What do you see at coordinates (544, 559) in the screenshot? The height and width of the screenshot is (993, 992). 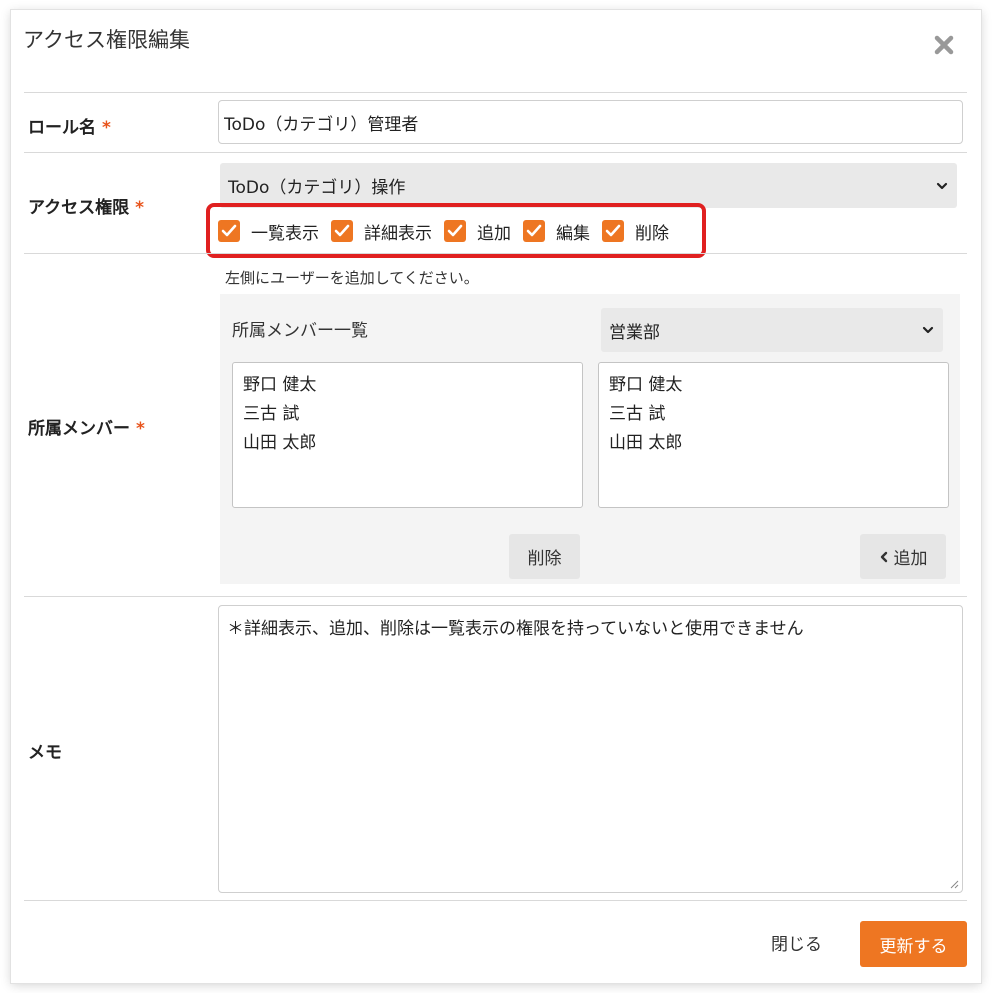 I see `remove-member-button-label: 削除` at bounding box center [544, 559].